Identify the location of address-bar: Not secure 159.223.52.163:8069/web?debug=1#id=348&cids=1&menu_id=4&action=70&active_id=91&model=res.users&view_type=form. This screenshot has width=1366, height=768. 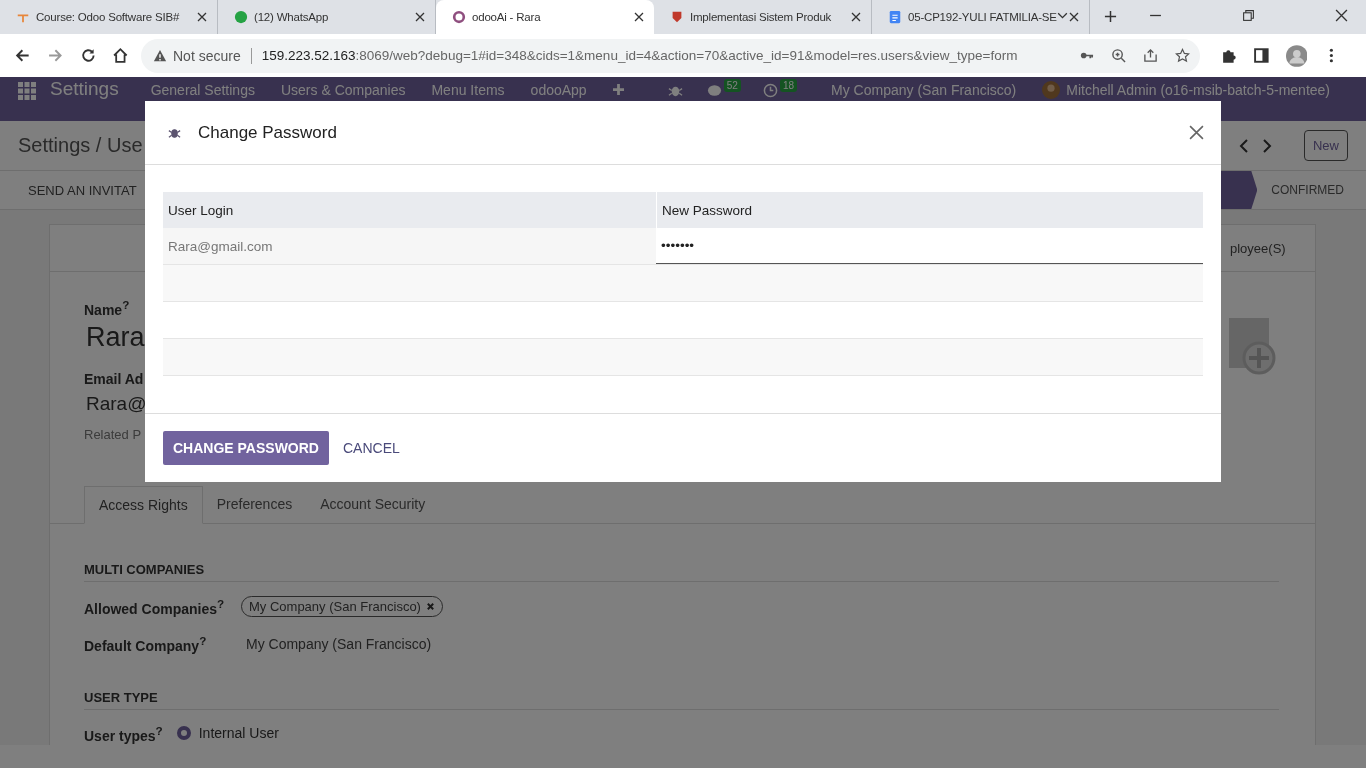
(671, 55).